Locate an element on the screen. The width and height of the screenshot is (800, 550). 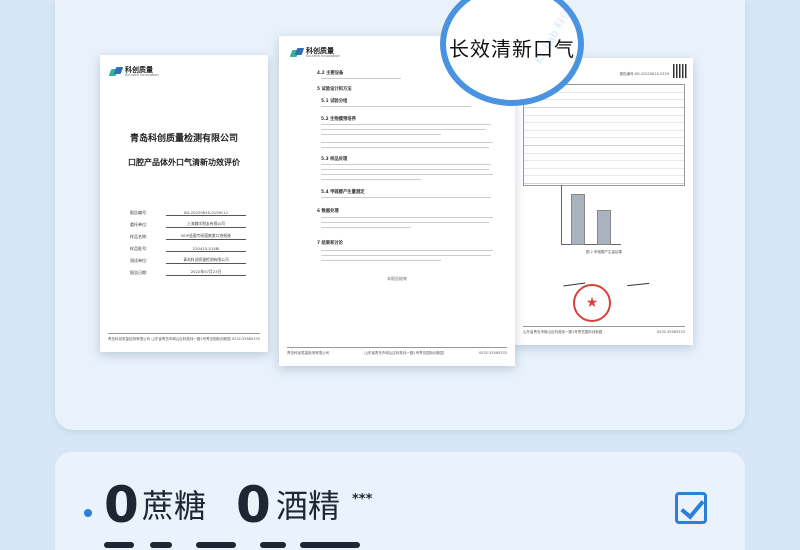
info-row: 样品批号: 220415-5148I is located at coordinates (188, 248).